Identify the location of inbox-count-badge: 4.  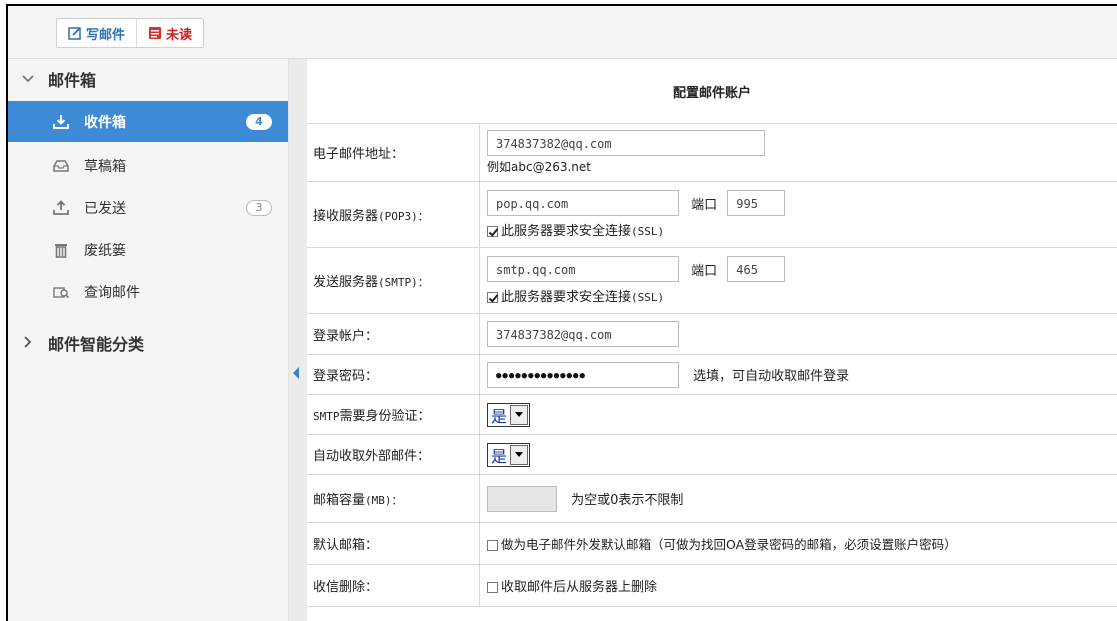
(259, 121).